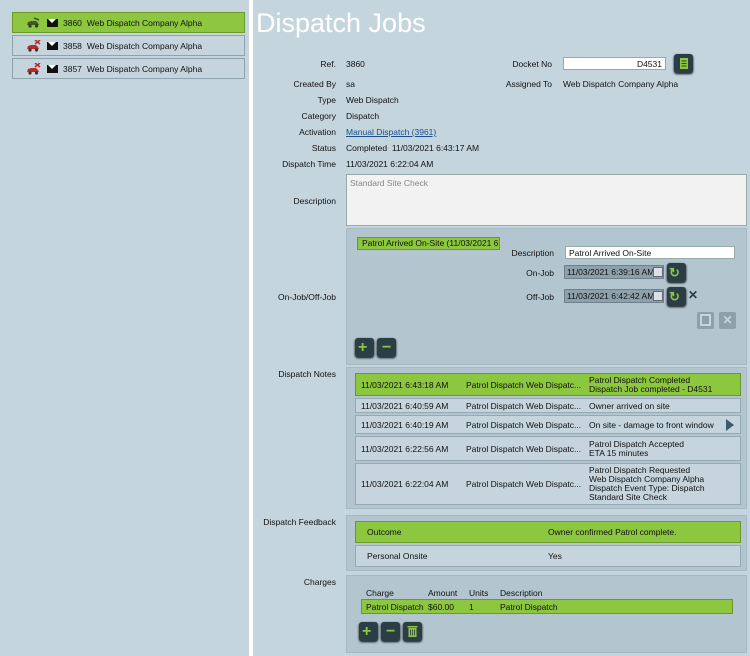 Image resolution: width=750 pixels, height=656 pixels. I want to click on job-number: 3858, so click(72, 45).